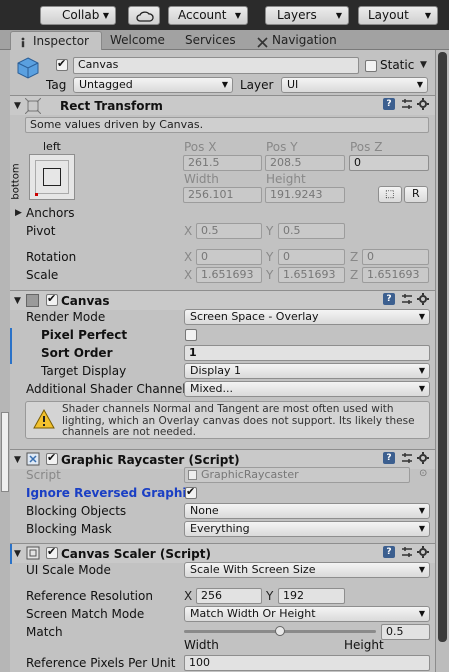 The width and height of the screenshot is (449, 672). I want to click on ref-y-axis: Y, so click(270, 596).